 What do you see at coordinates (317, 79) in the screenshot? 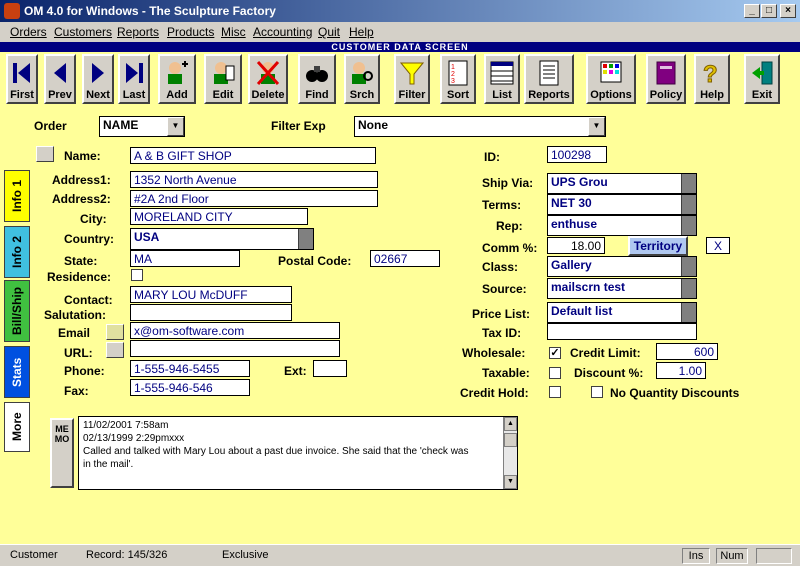
I see `find-button: Find` at bounding box center [317, 79].